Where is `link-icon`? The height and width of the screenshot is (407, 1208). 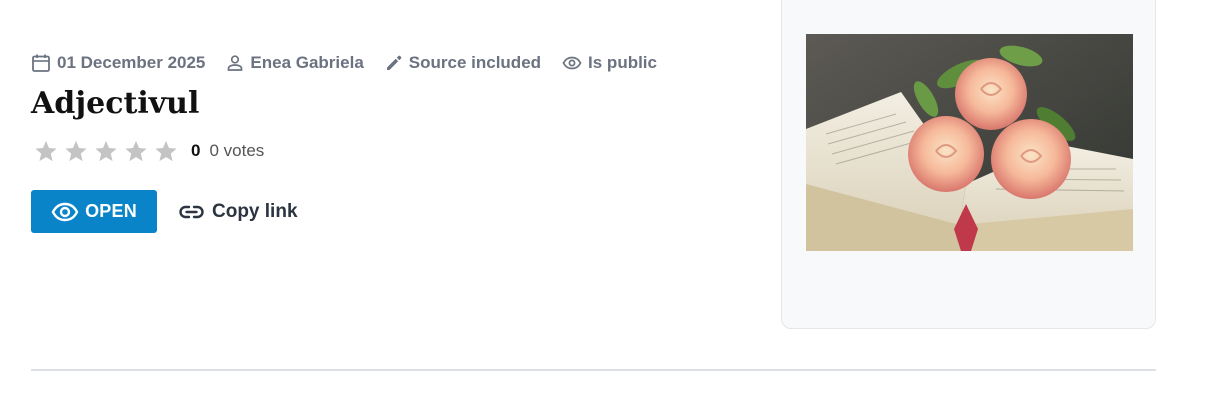
link-icon is located at coordinates (191, 212).